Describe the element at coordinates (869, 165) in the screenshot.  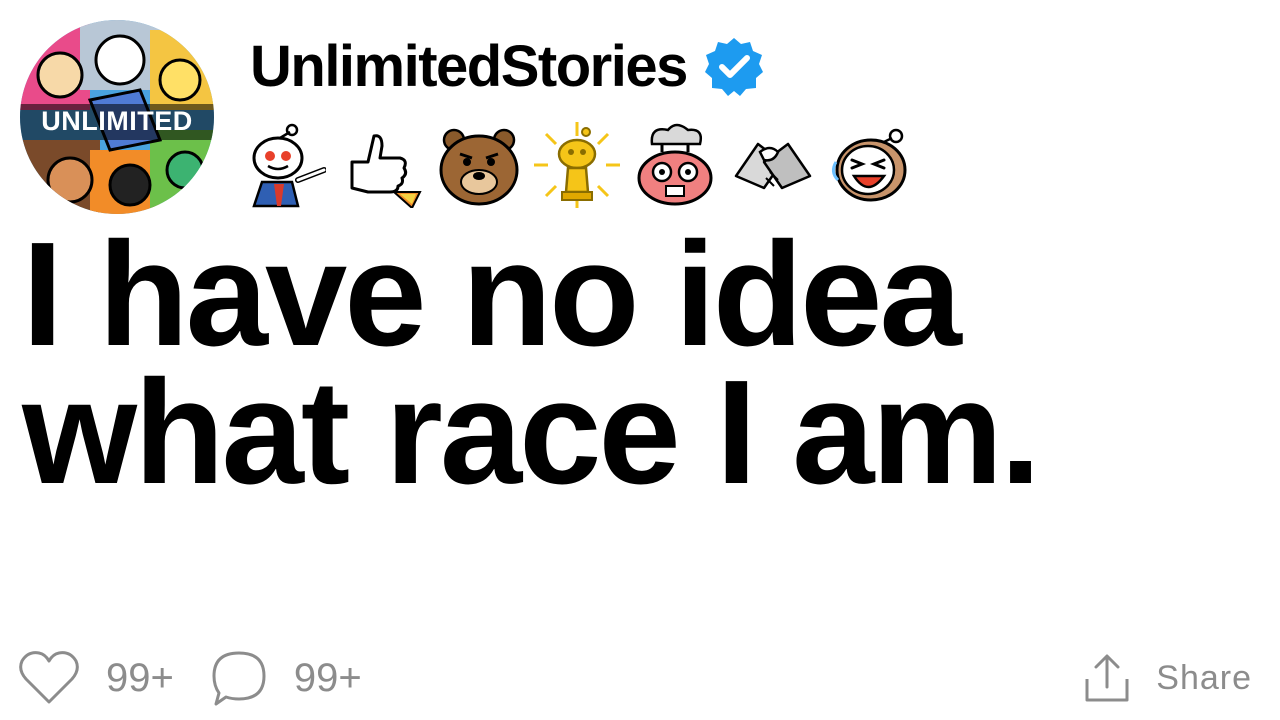
I see `laughing-snoo-award-icon` at that location.